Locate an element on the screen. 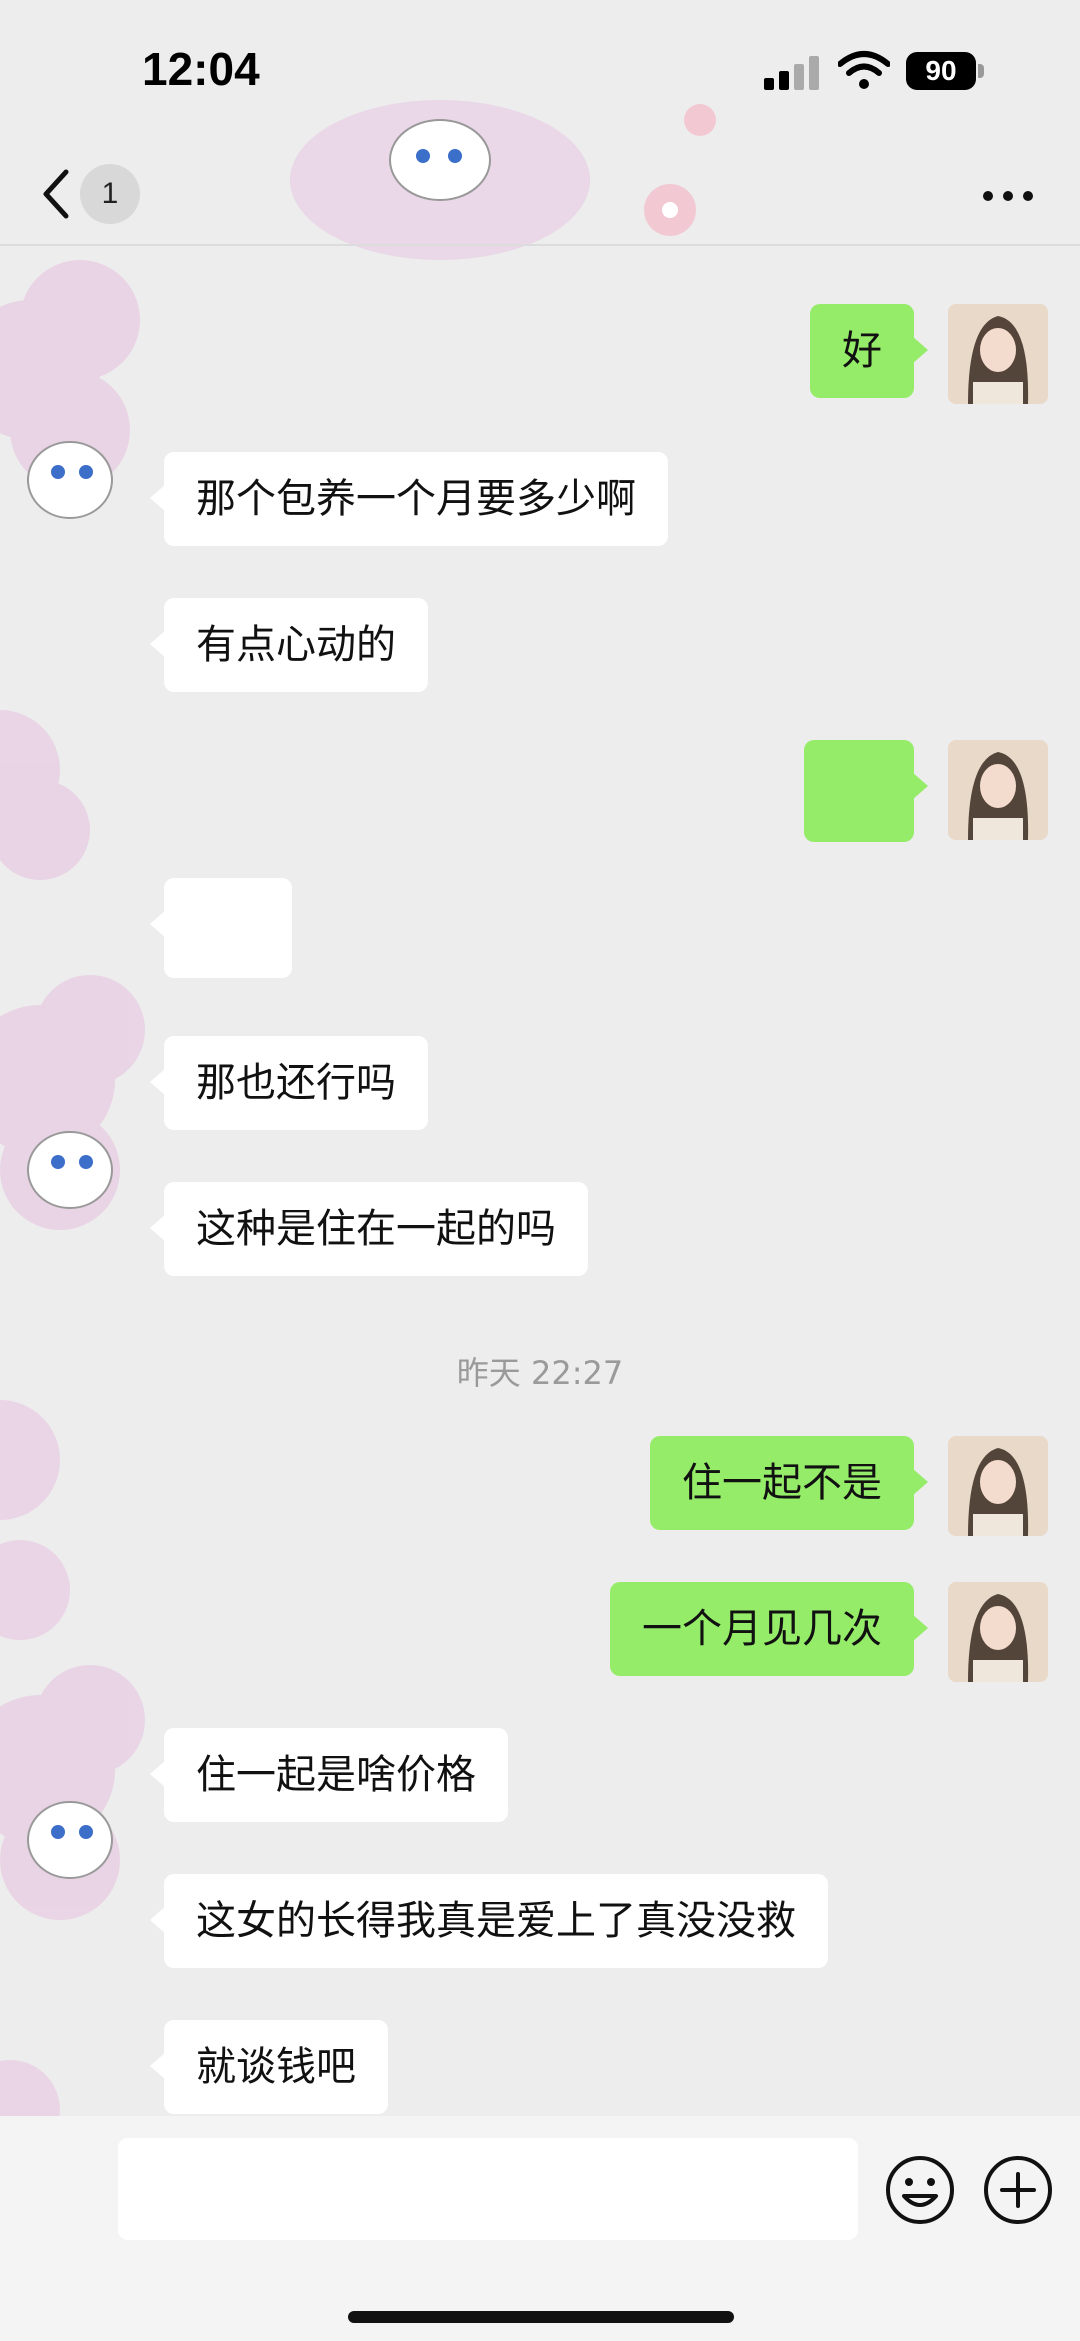  back-icon is located at coordinates (56, 194).